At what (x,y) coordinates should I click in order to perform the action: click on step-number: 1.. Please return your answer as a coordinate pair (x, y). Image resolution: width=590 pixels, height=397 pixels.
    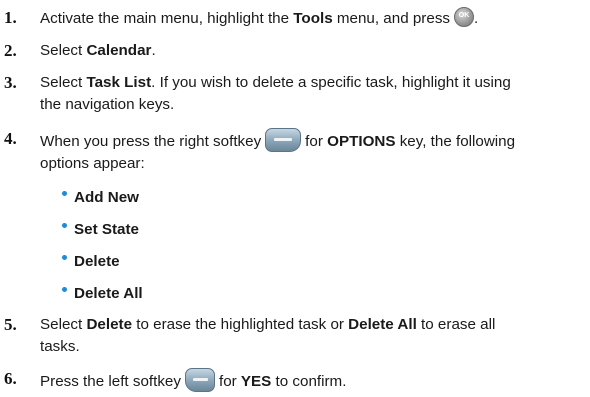
    Looking at the image, I should click on (10, 17).